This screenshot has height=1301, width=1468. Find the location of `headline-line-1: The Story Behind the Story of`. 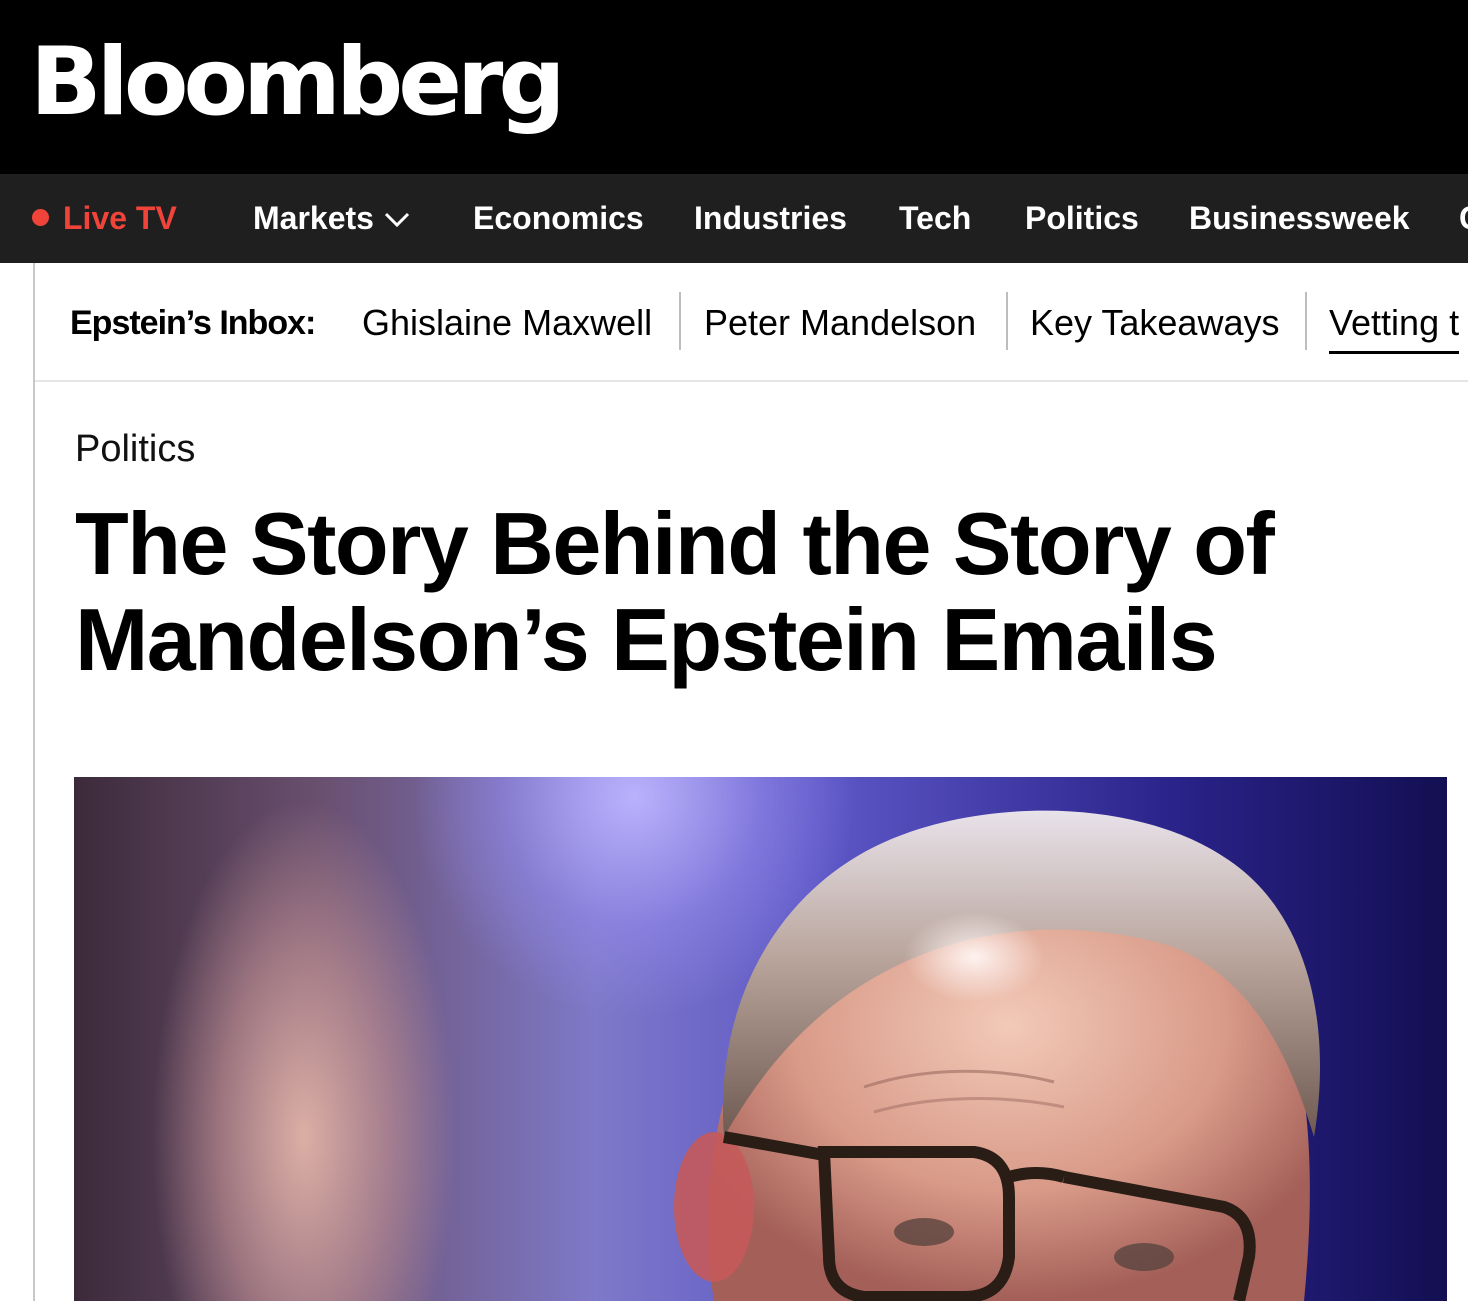

headline-line-1: The Story Behind the Story of is located at coordinates (675, 543).